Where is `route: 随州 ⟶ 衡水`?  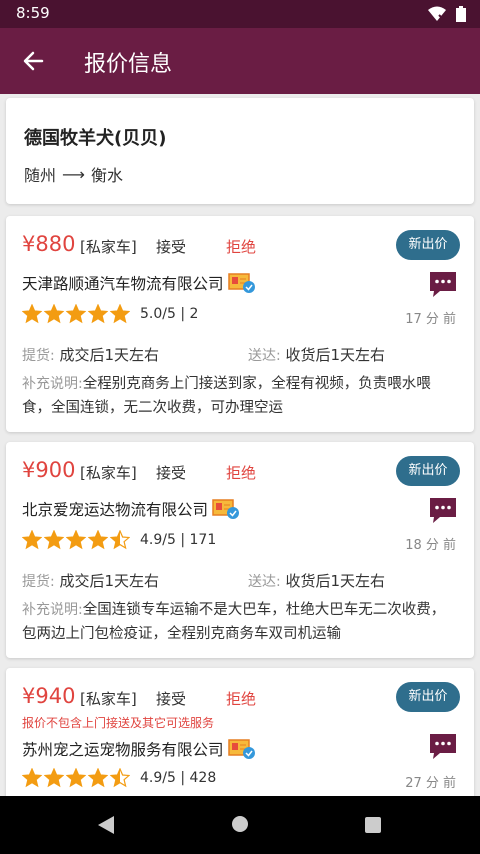 route: 随州 ⟶ 衡水 is located at coordinates (73, 174).